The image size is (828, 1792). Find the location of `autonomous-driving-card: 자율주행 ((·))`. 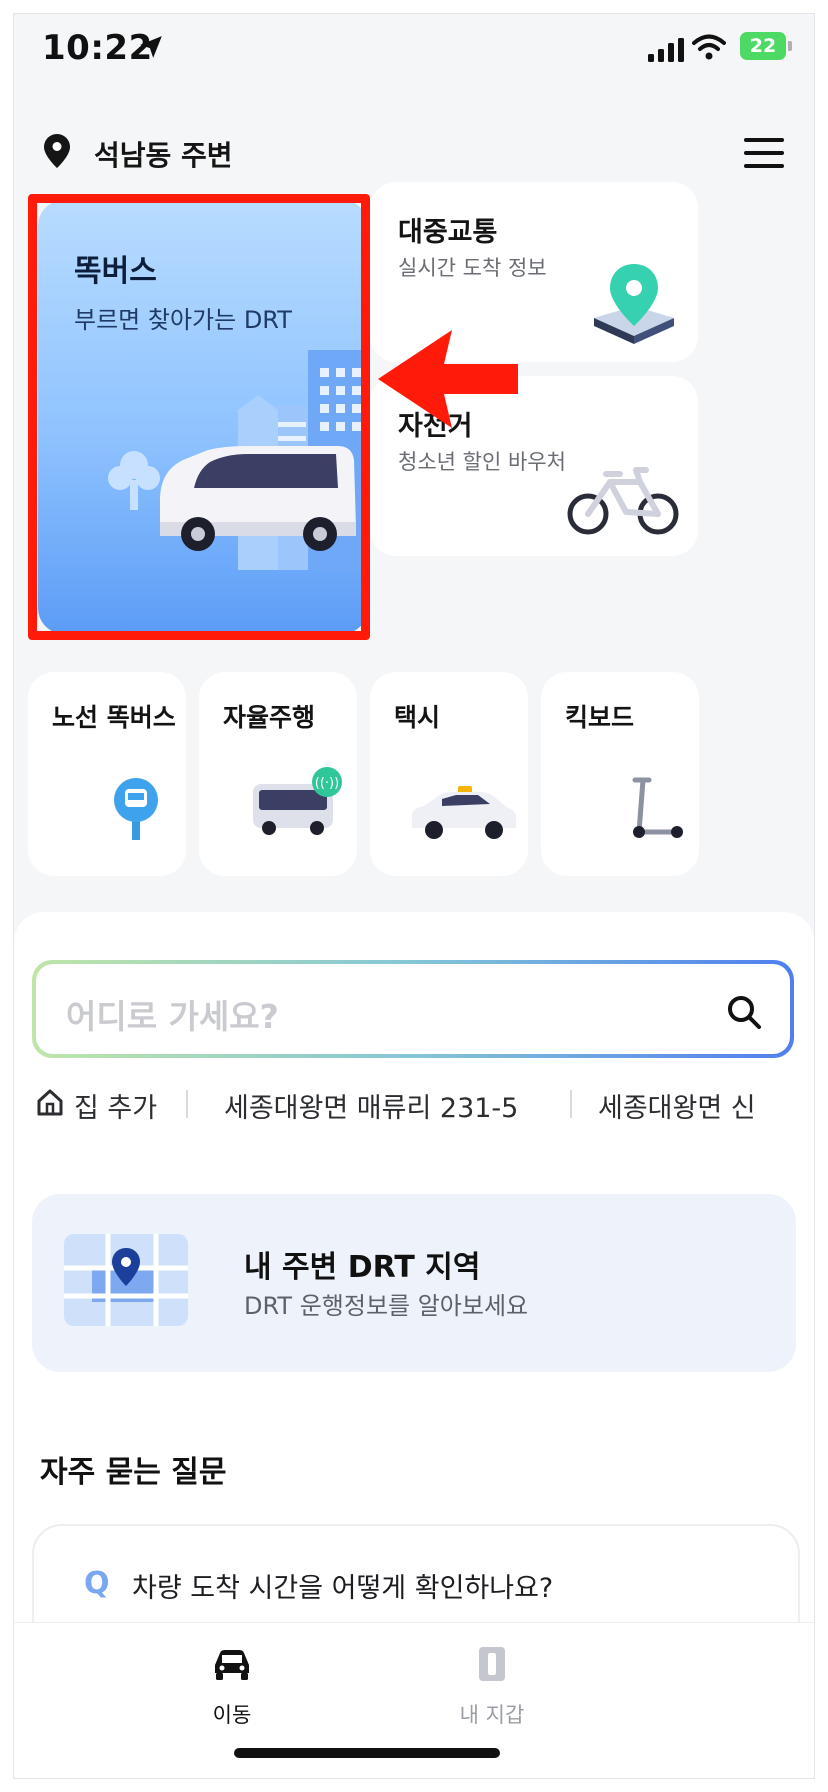

autonomous-driving-card: 자율주행 ((·)) is located at coordinates (278, 774).